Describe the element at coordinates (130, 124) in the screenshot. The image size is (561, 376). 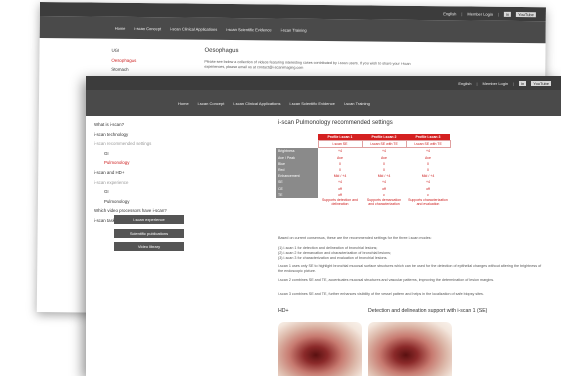
I see `sidebar-item-what-is: What is i-scan?` at that location.